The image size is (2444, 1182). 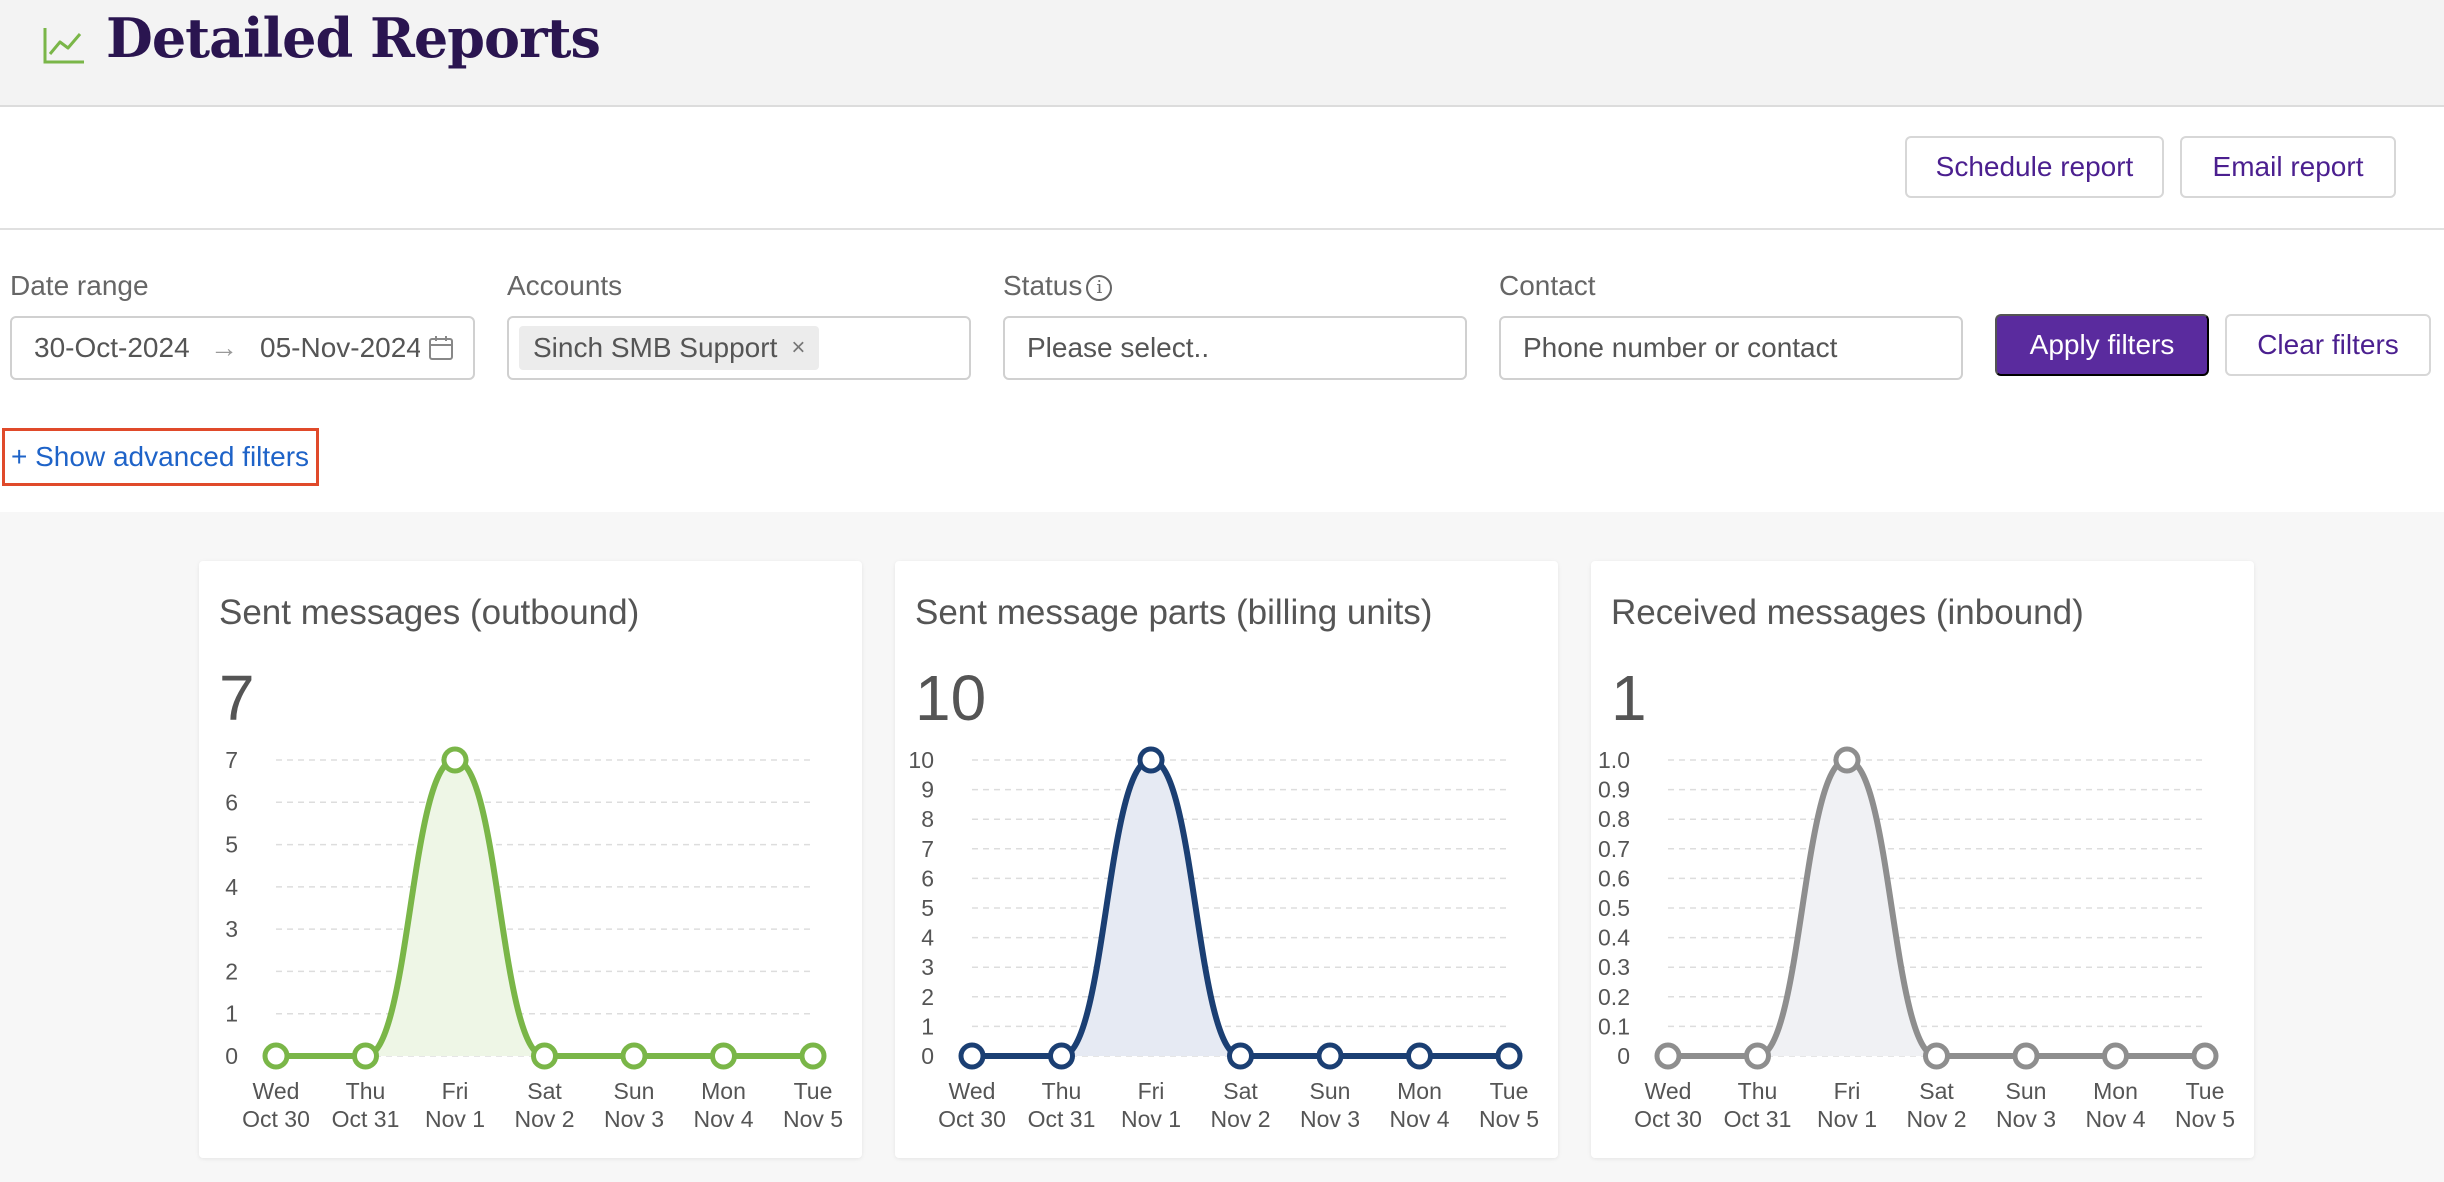 What do you see at coordinates (1614, 819) in the screenshot?
I see `y-tick-label: 0.8` at bounding box center [1614, 819].